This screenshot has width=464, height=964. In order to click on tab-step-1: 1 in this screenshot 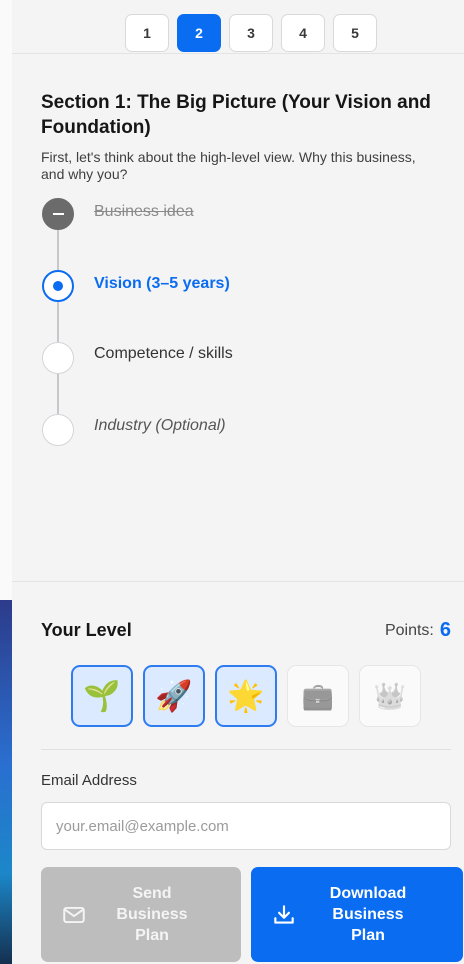, I will do `click(147, 33)`.